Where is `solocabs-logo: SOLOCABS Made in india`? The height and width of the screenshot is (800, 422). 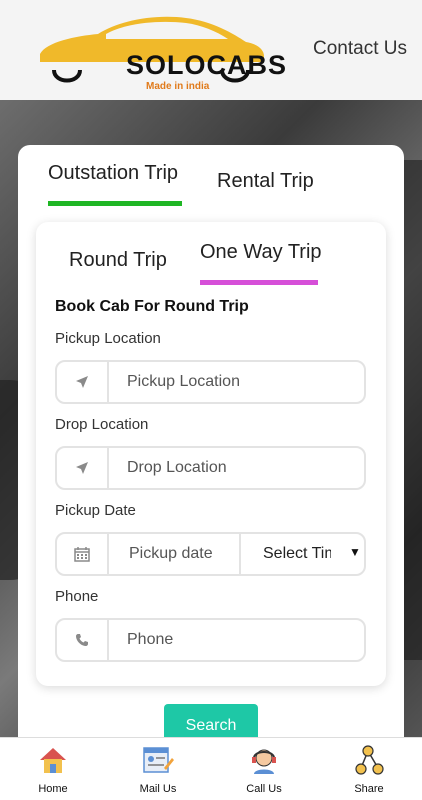 solocabs-logo: SOLOCABS Made in india is located at coordinates (161, 52).